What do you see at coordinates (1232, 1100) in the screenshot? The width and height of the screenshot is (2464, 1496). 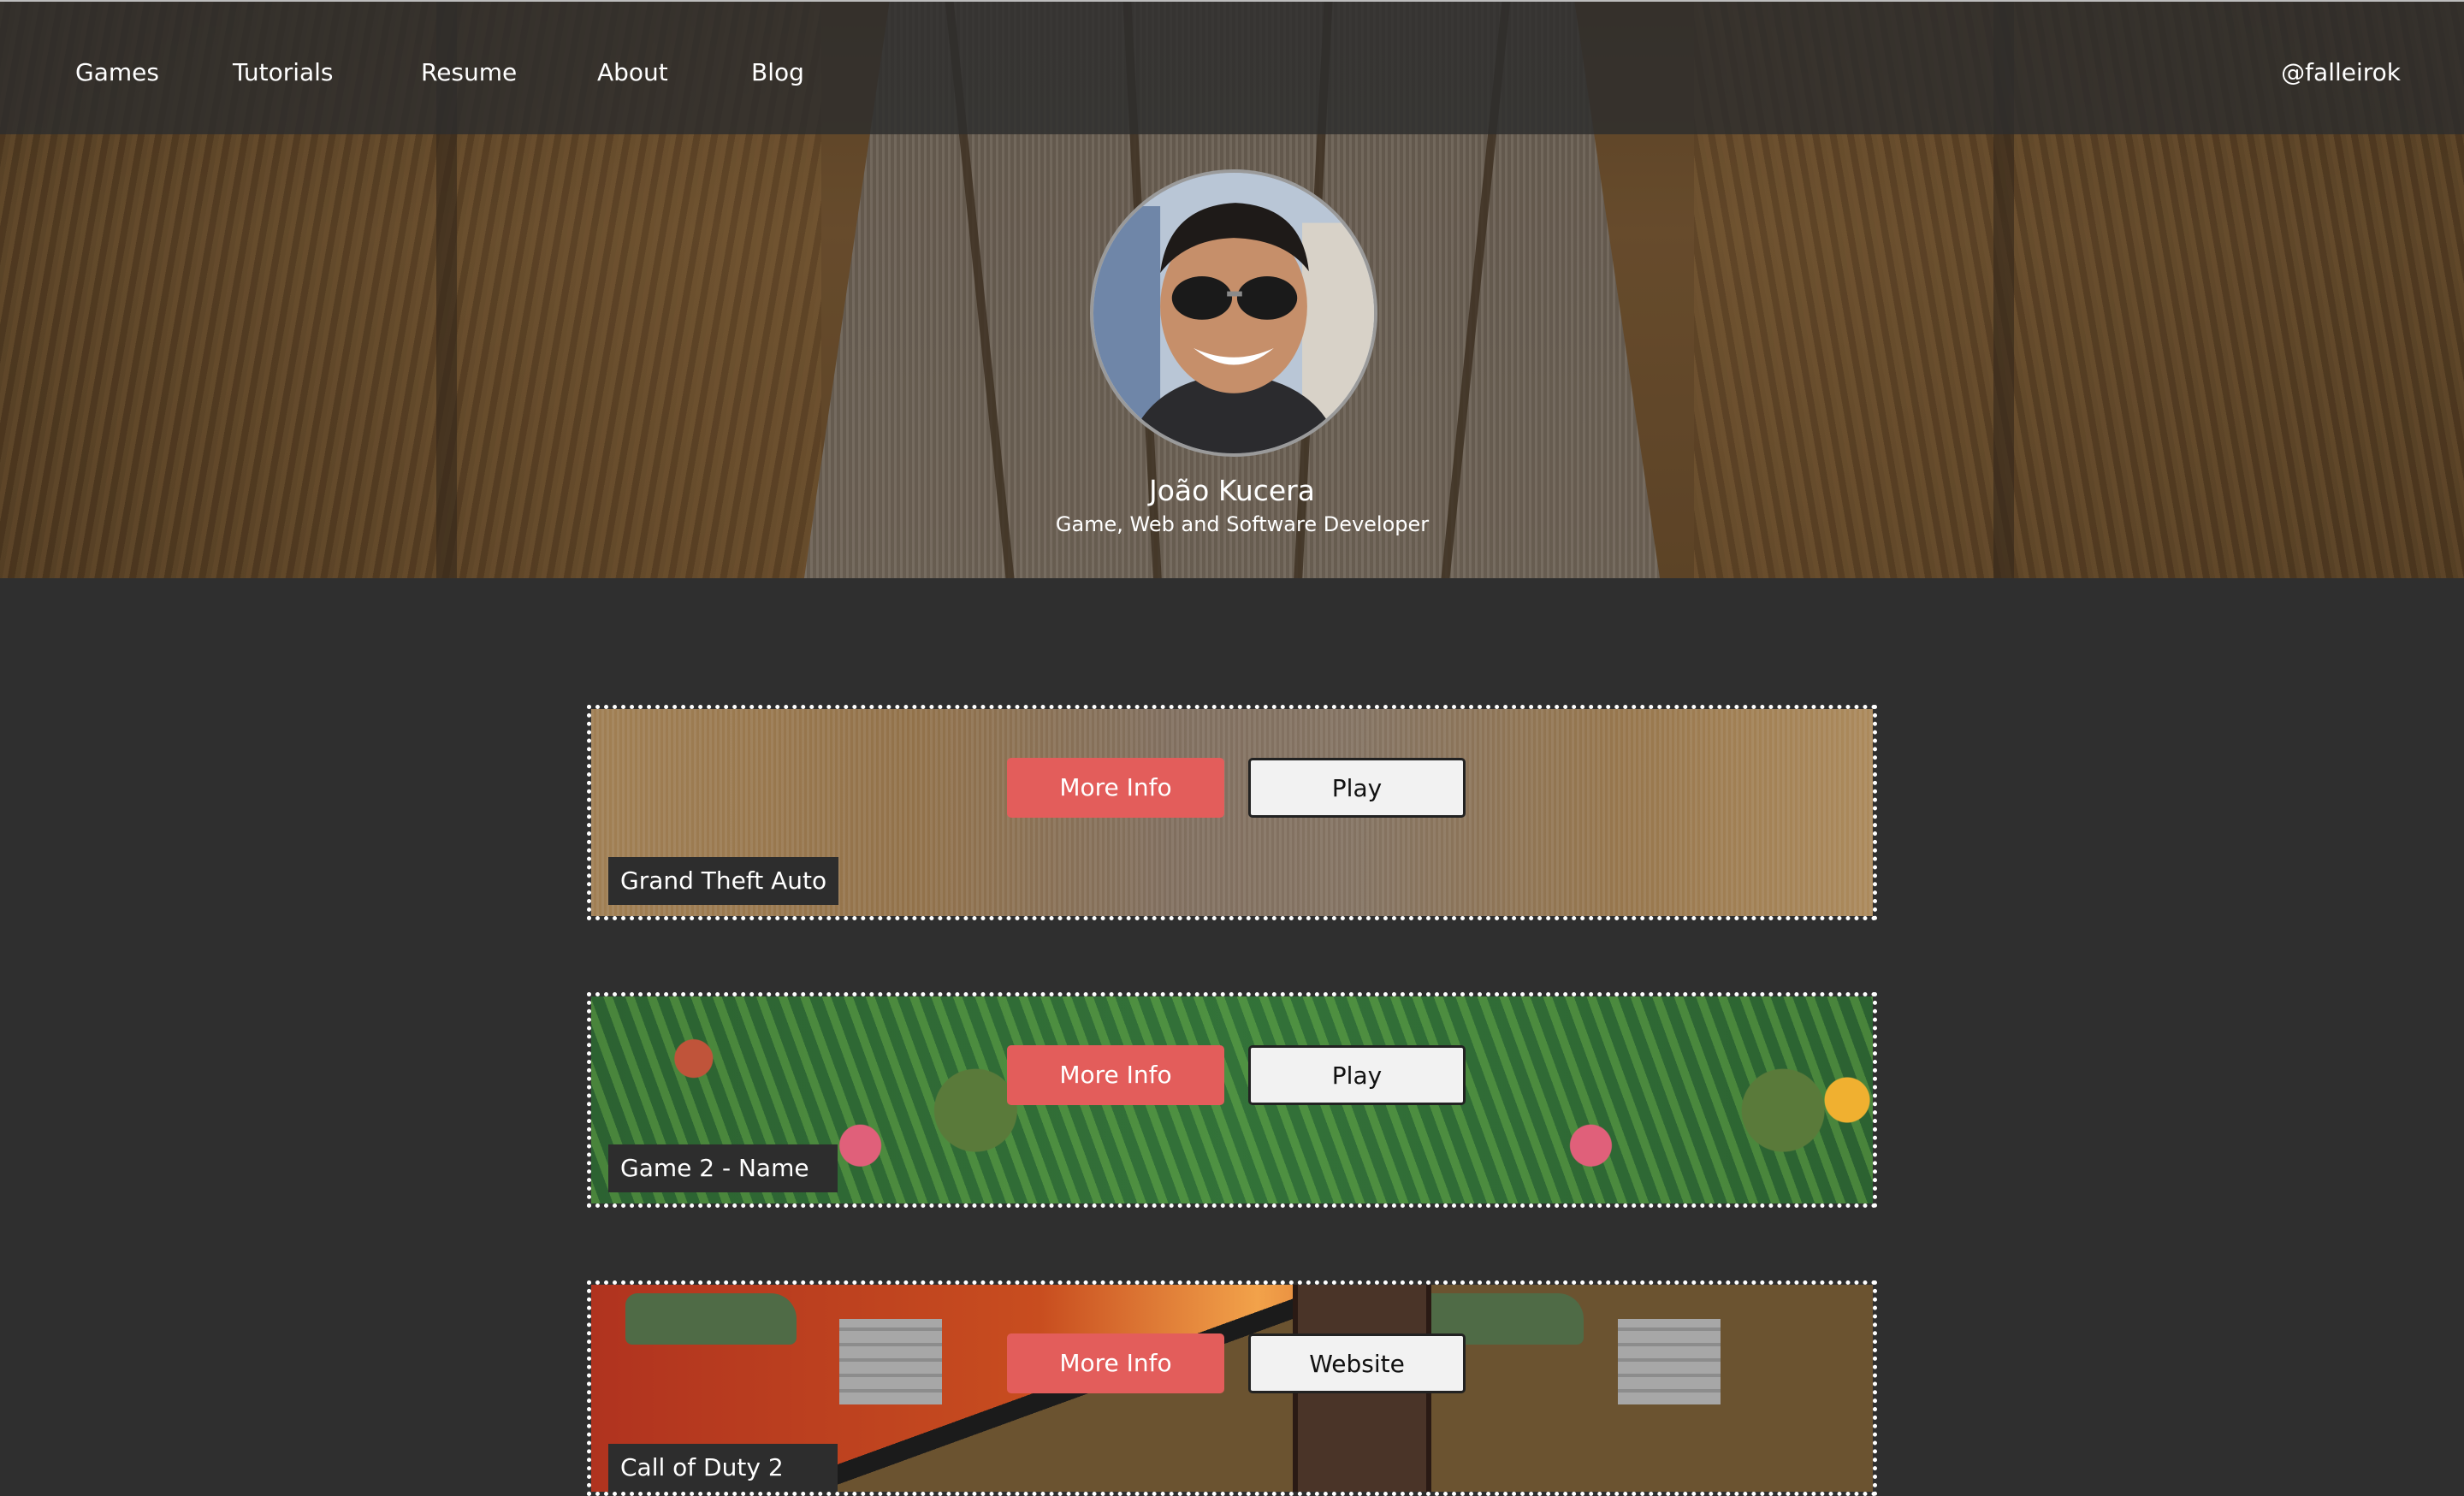 I see `game-card: More Info Play Game 2 - Name` at bounding box center [1232, 1100].